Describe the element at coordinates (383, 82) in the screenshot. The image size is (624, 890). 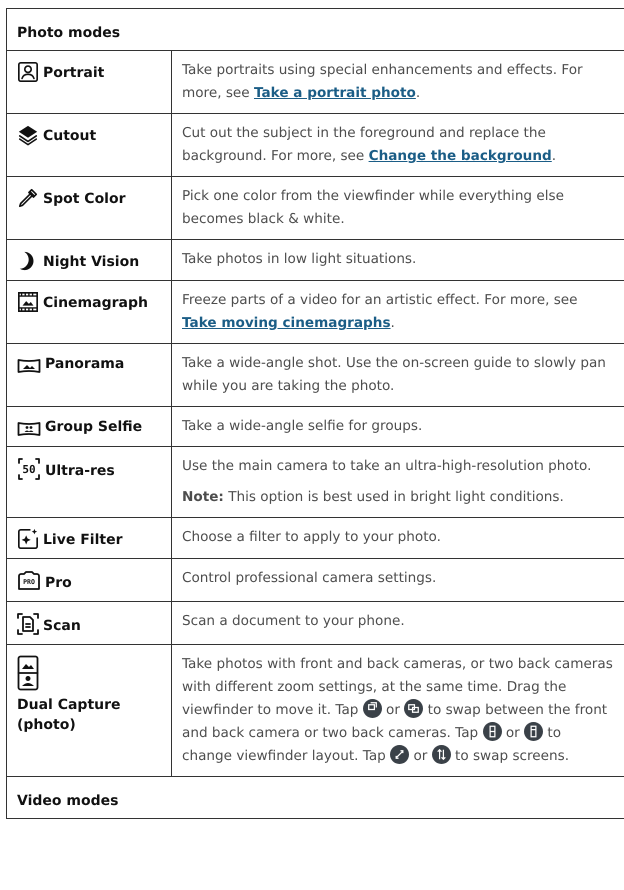
I see `description-text: Take portraits using special enhancements and effects. For more, see Take a portrait photo.` at that location.